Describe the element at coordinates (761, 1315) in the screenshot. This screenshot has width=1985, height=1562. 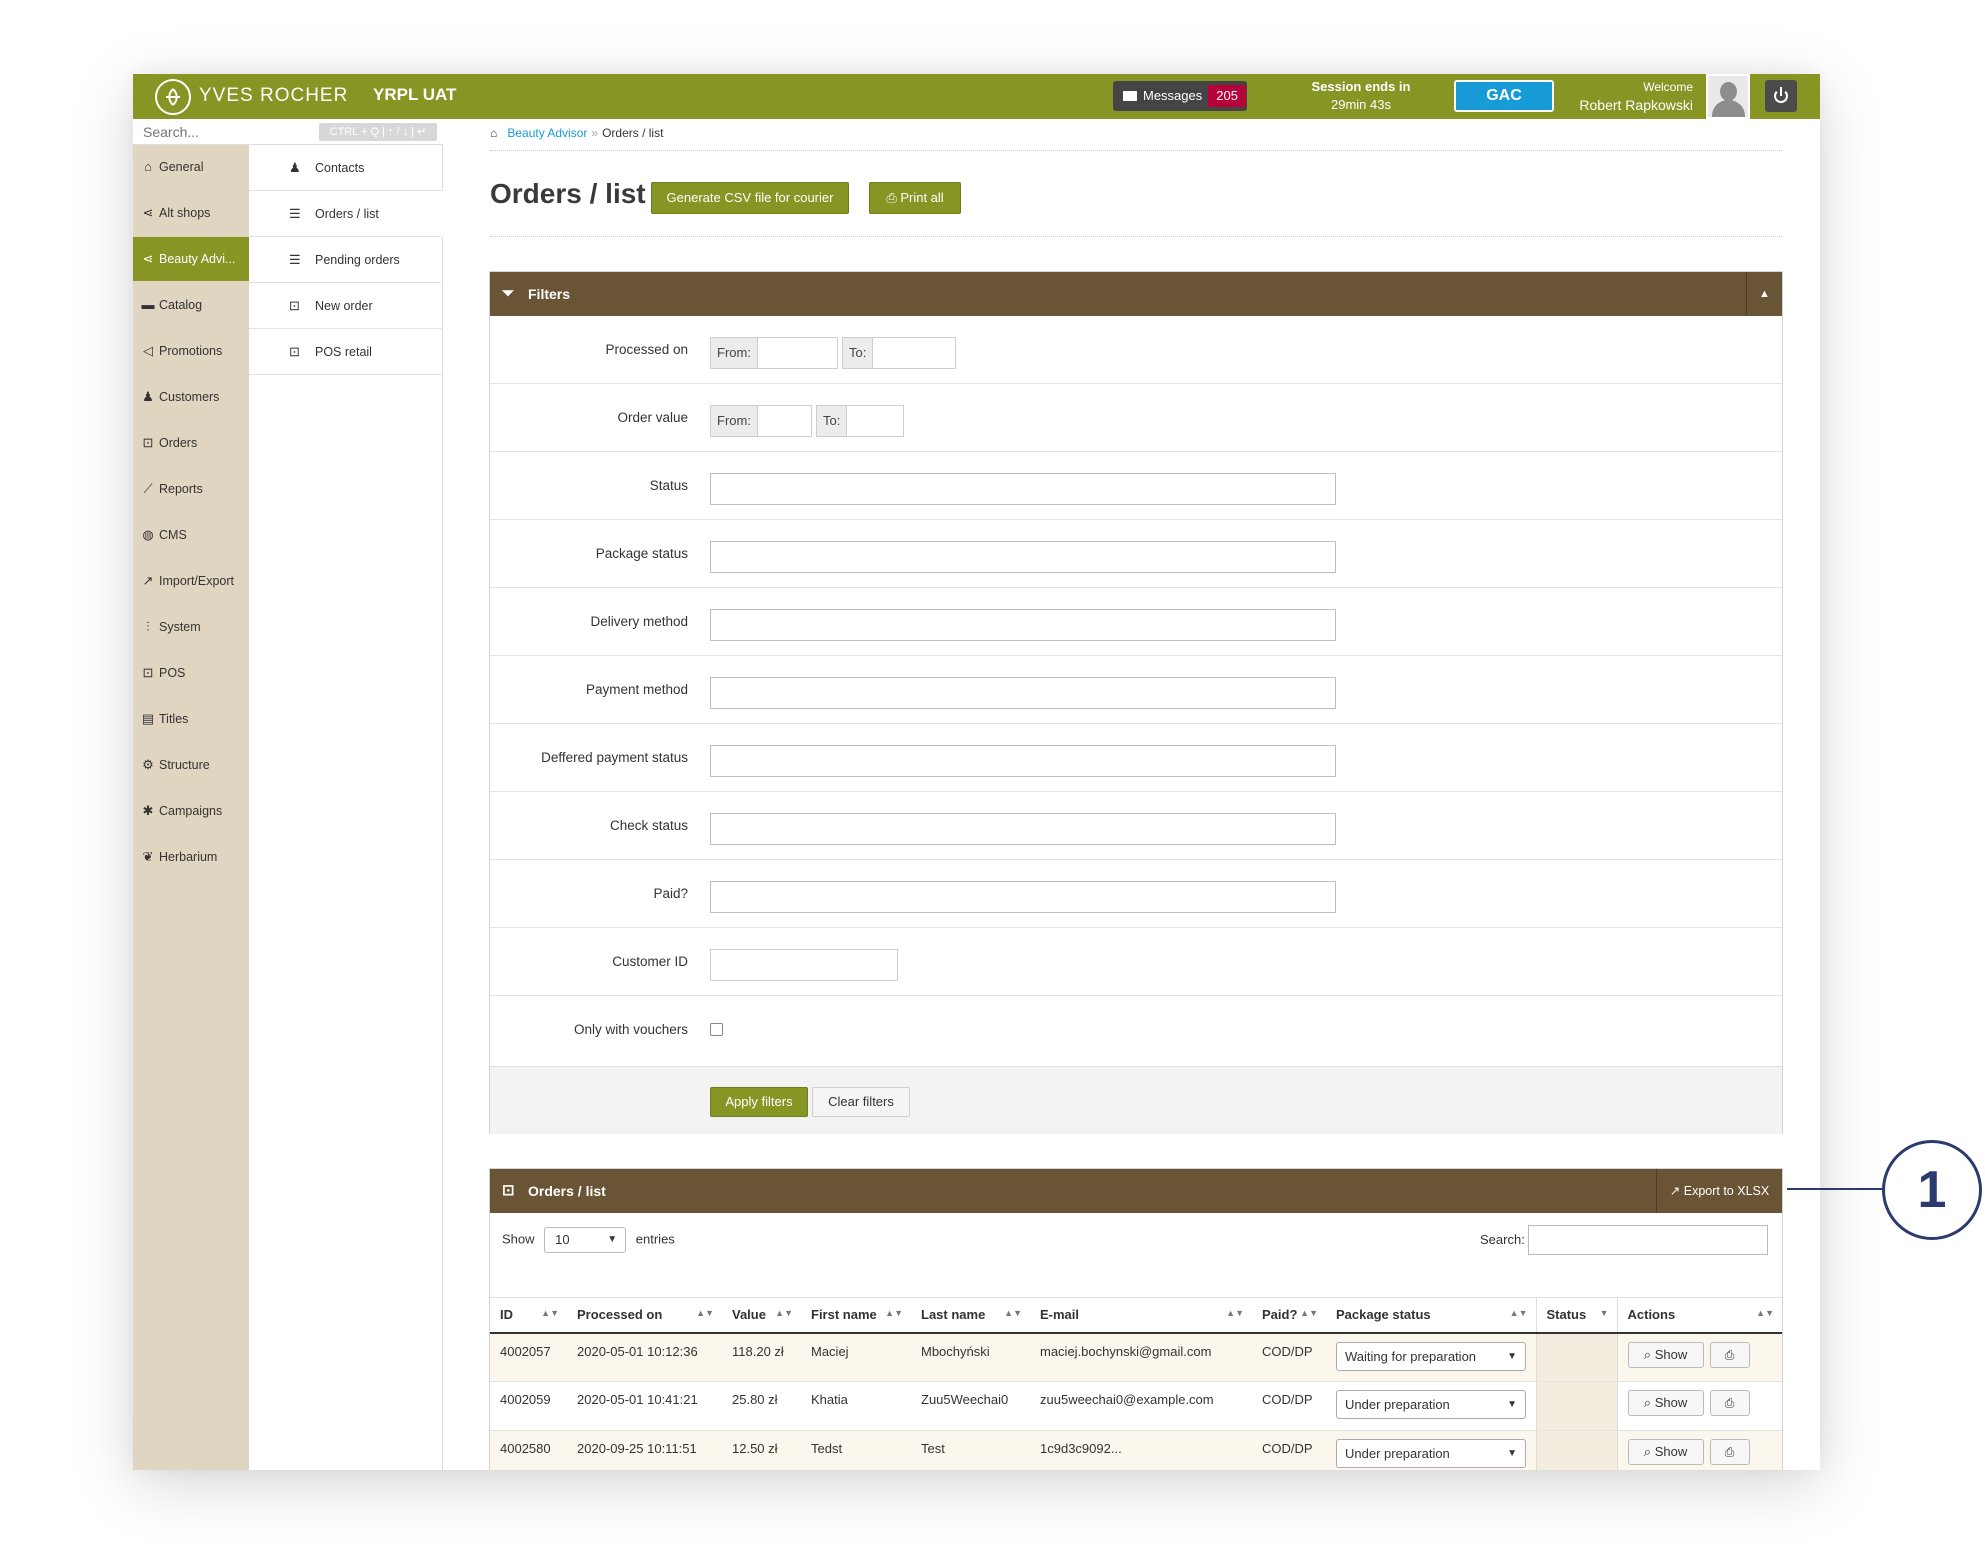
I see `column-header-value: Value ▲▼` at that location.